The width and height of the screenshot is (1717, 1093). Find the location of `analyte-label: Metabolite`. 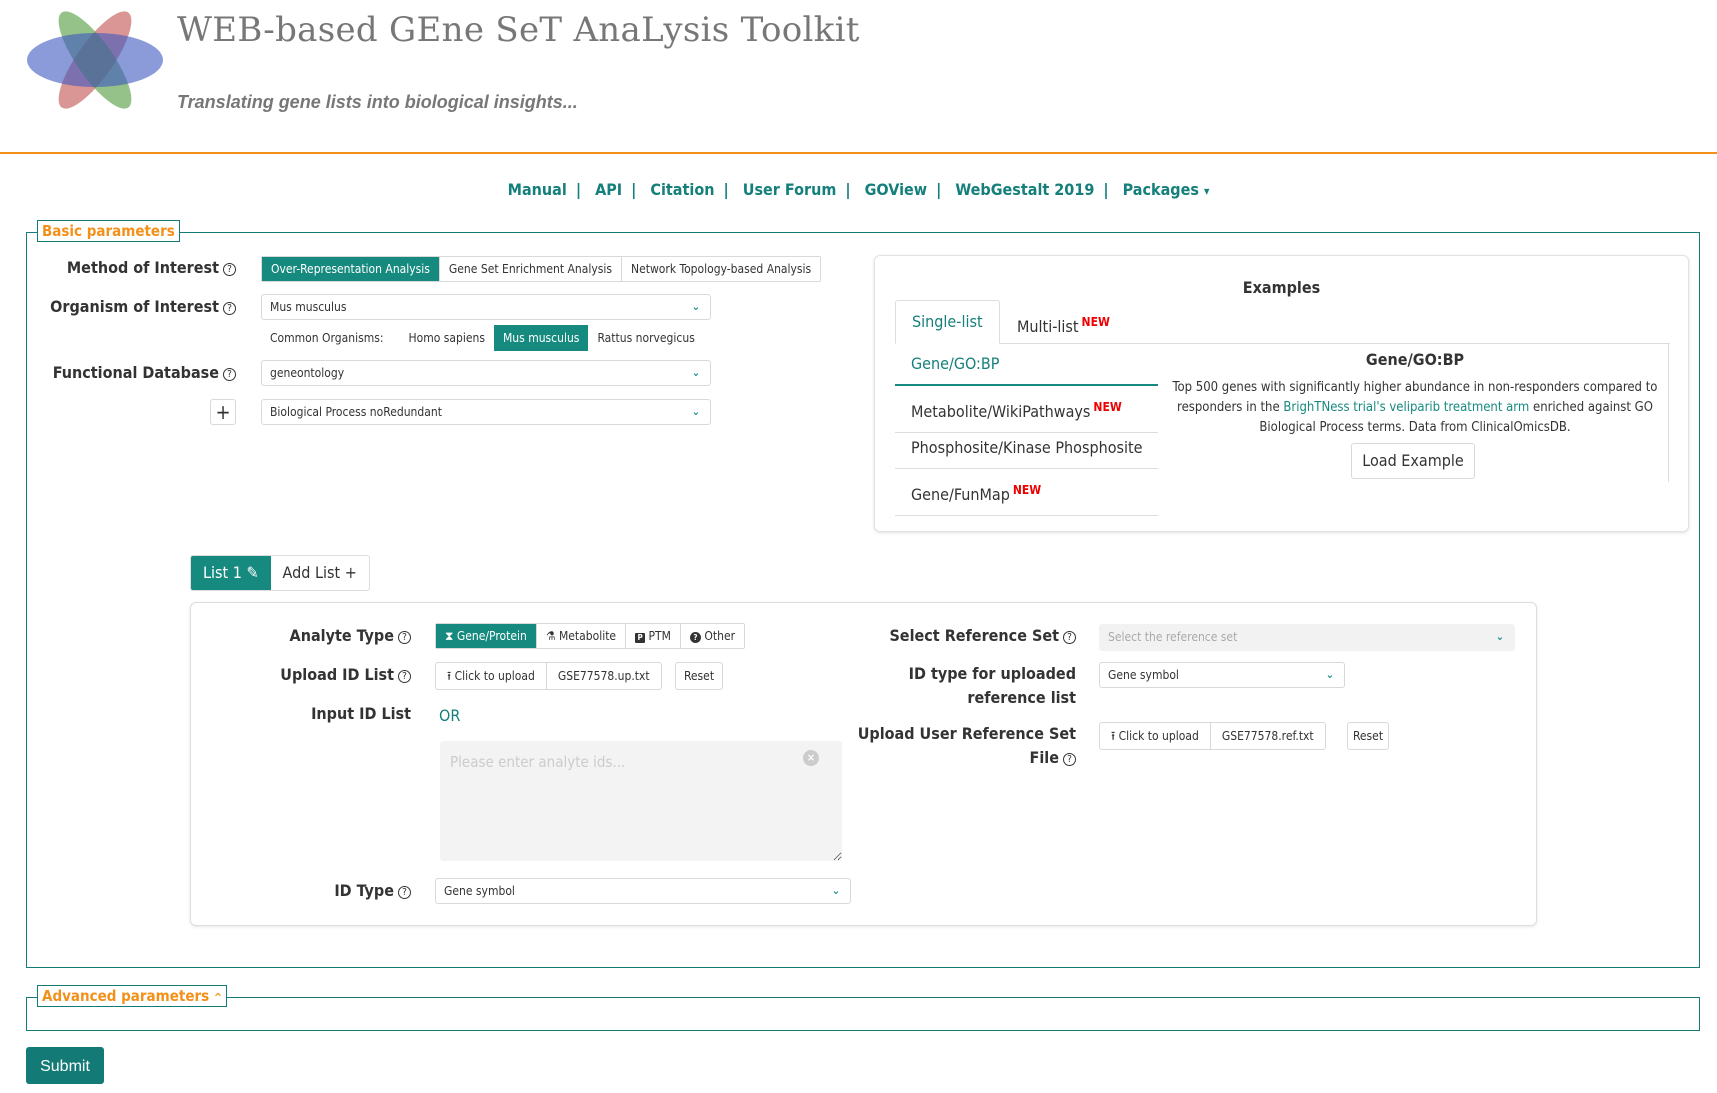

analyte-label: Metabolite is located at coordinates (587, 636).